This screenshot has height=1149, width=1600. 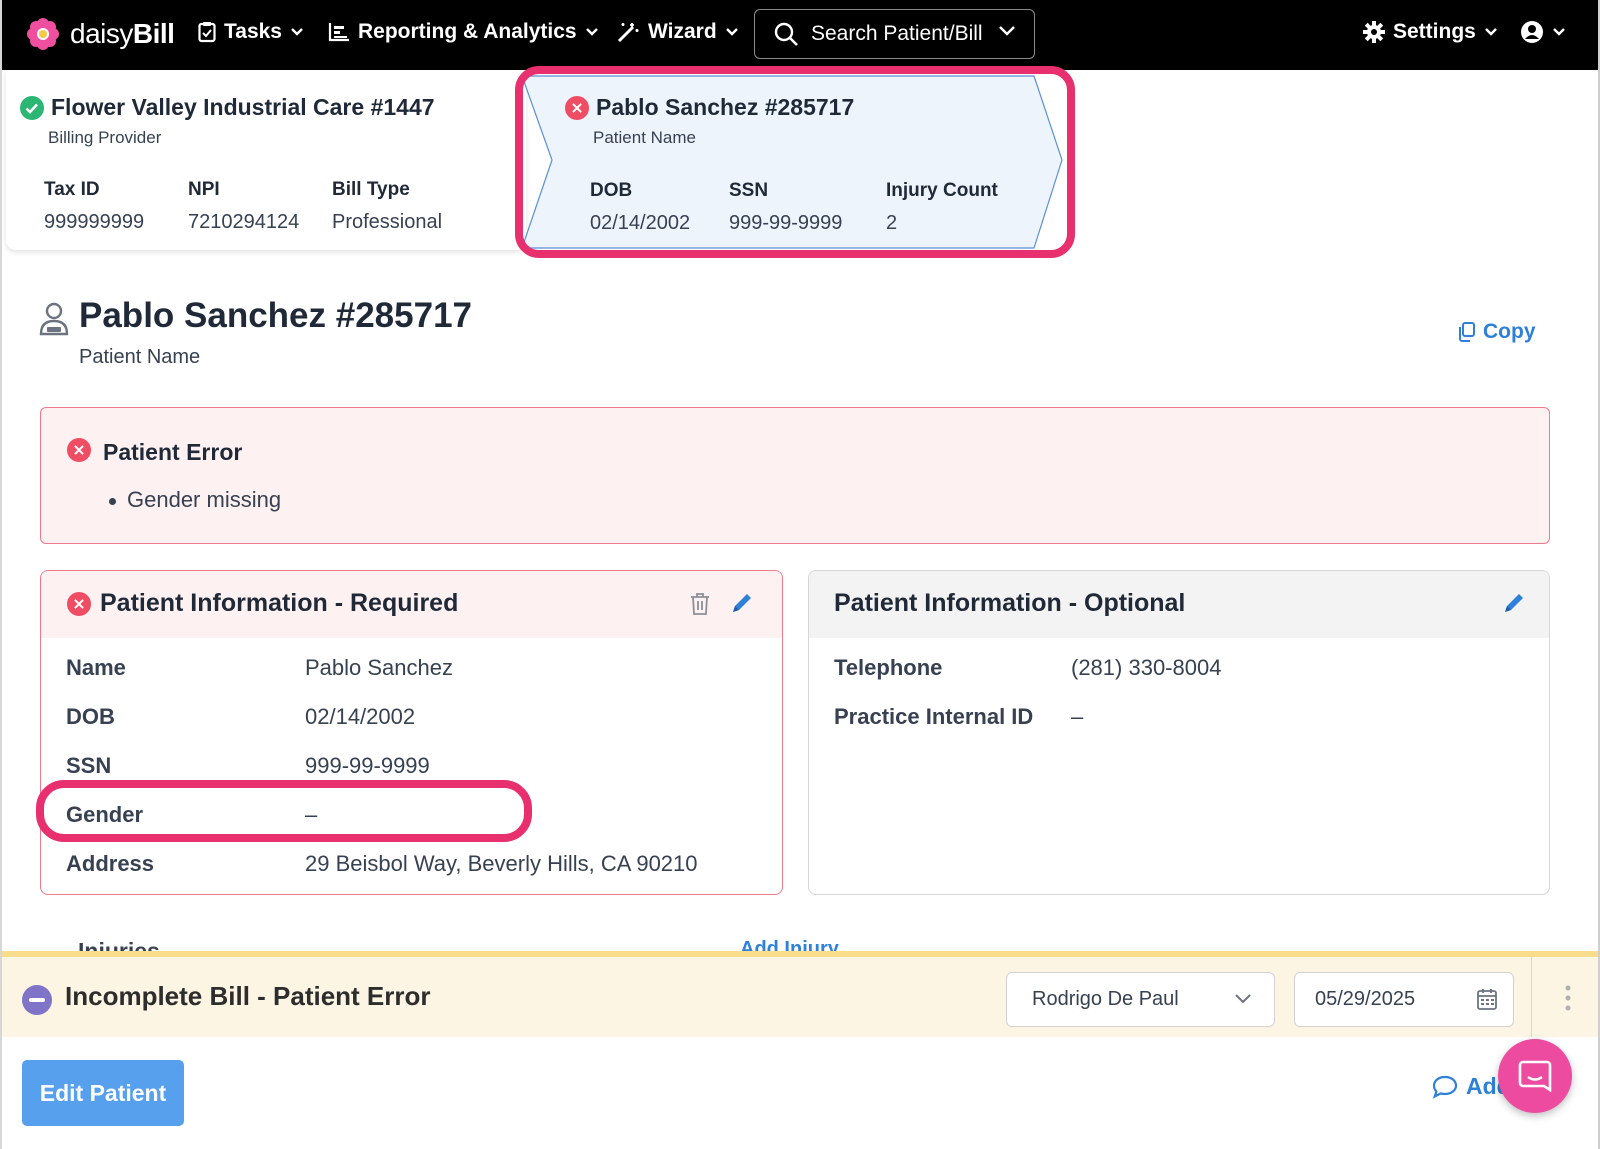 I want to click on nav-tasks-label: Tasks, so click(x=253, y=31).